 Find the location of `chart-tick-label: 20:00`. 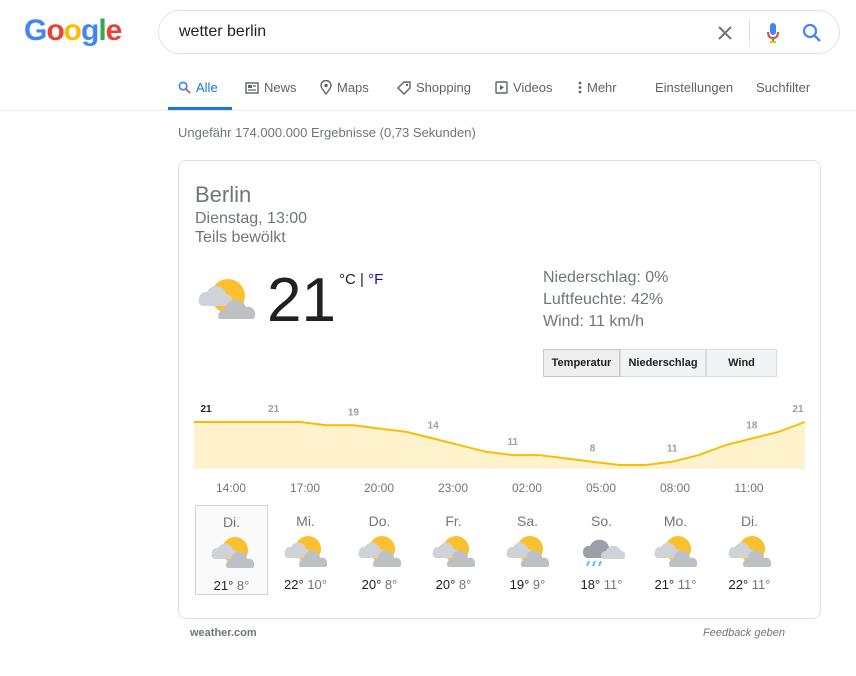

chart-tick-label: 20:00 is located at coordinates (379, 488).